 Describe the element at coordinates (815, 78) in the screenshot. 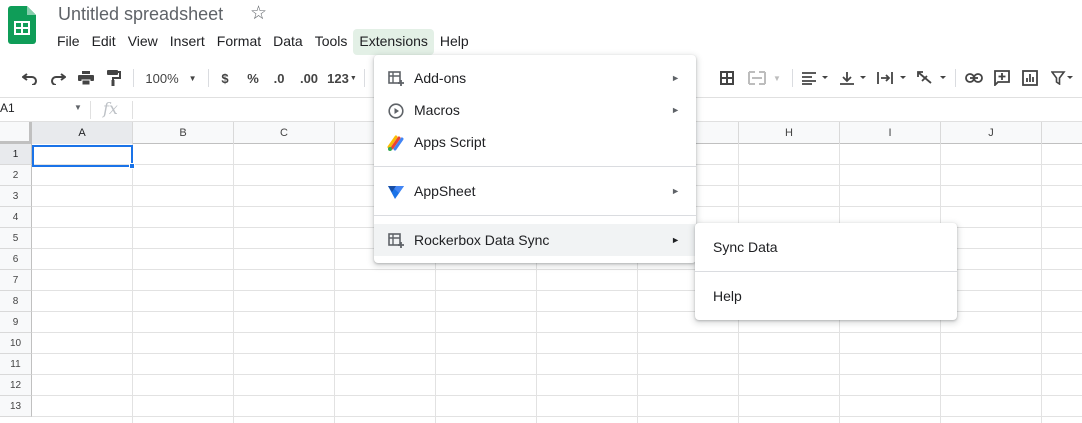

I see `horizontal-align-icon` at that location.